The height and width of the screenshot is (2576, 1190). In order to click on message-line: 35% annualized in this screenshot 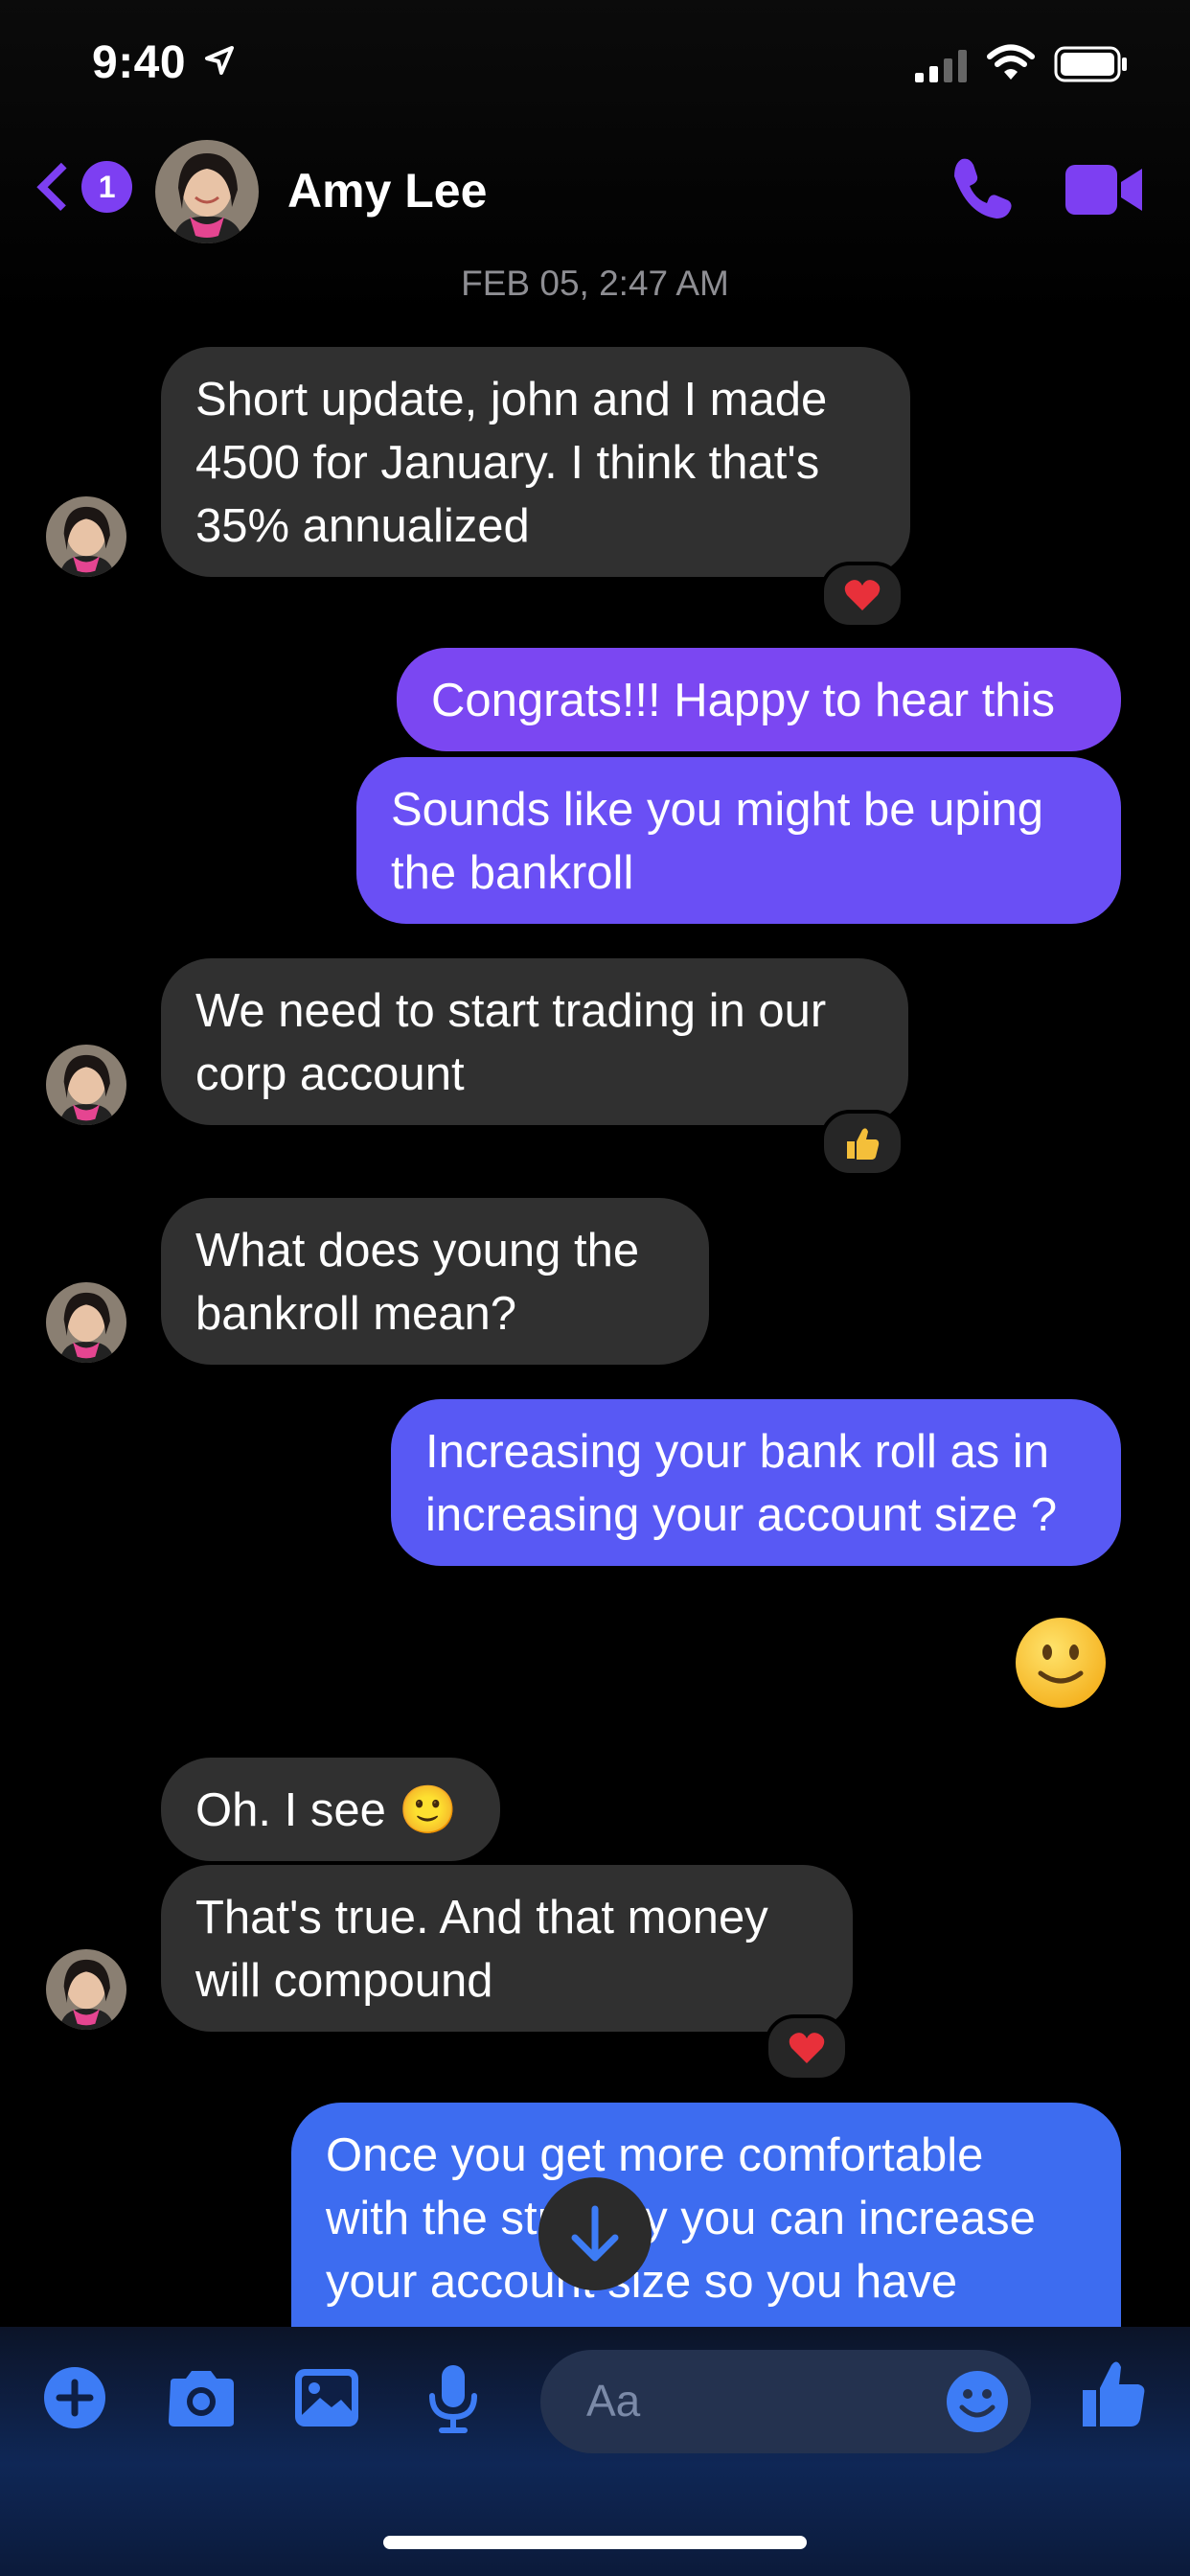, I will do `click(363, 526)`.